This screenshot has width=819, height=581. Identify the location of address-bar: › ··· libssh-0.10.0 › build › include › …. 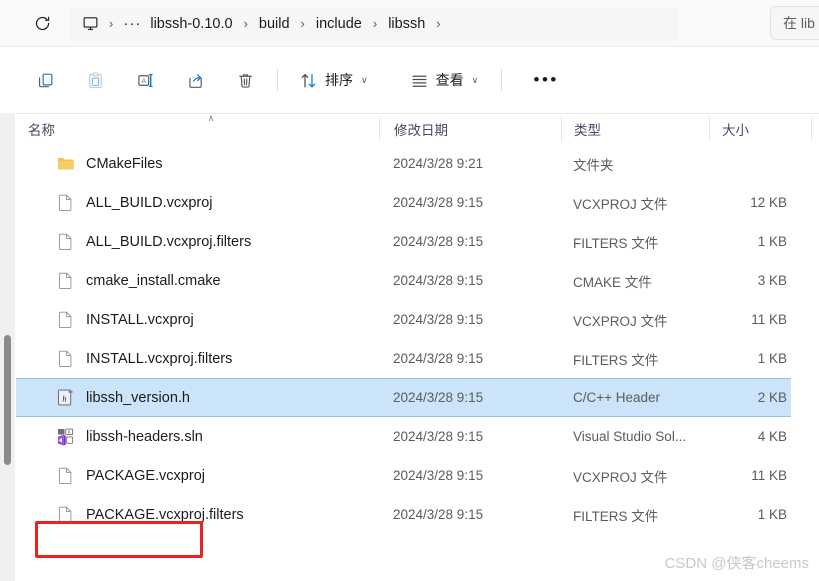
(409, 23).